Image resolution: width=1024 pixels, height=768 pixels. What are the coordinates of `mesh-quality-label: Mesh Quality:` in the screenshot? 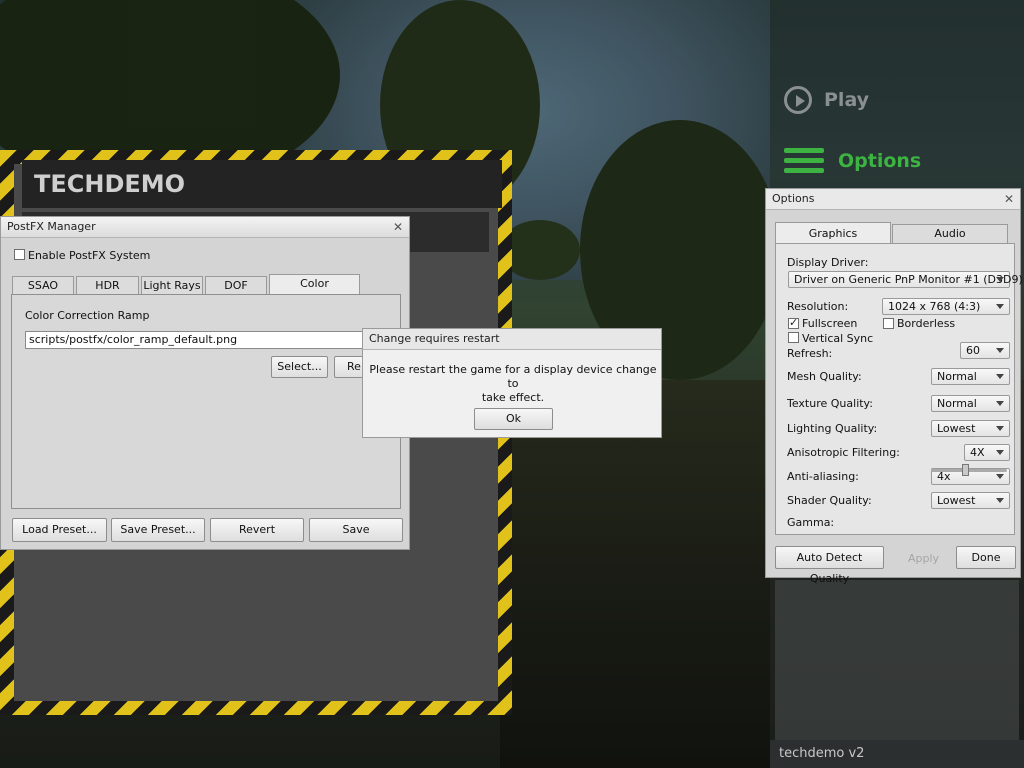 It's located at (824, 376).